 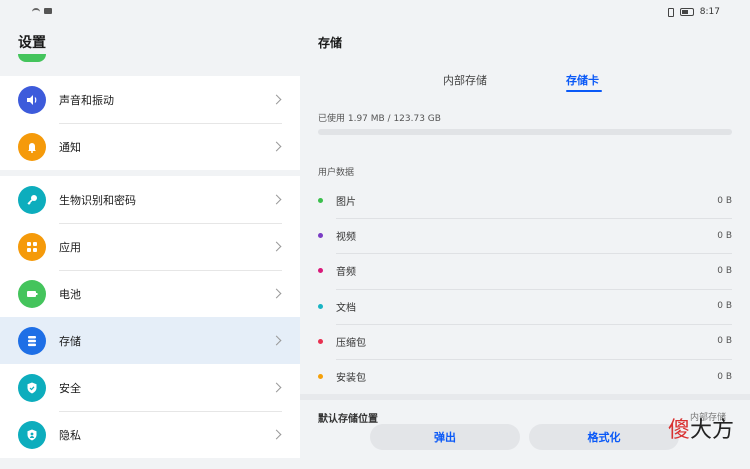 I want to click on settings-title: 设置, so click(x=32, y=43).